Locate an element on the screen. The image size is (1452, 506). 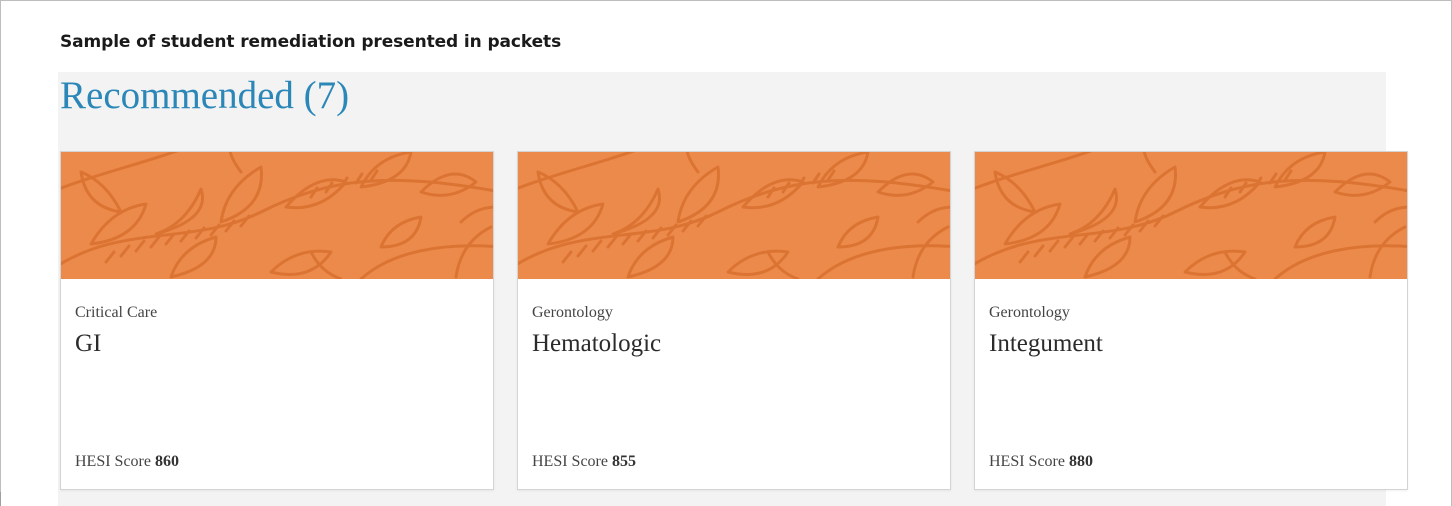
card-category: Critical Care is located at coordinates (116, 312).